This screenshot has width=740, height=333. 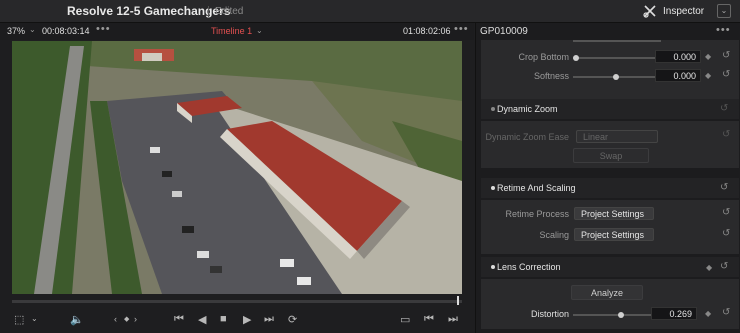 What do you see at coordinates (66, 31) in the screenshot?
I see `source-timecode: 00:08:03:14` at bounding box center [66, 31].